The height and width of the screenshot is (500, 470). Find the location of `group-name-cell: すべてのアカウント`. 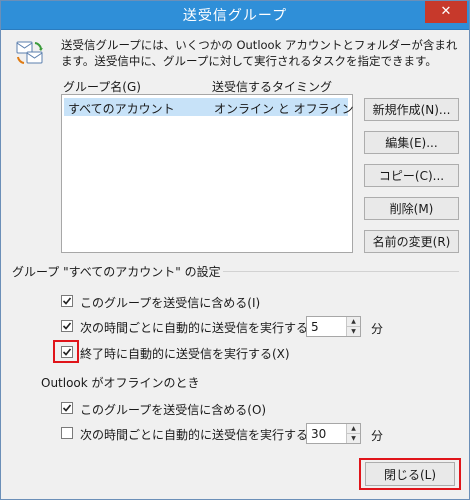

group-name-cell: すべてのアカウント is located at coordinates (121, 109).